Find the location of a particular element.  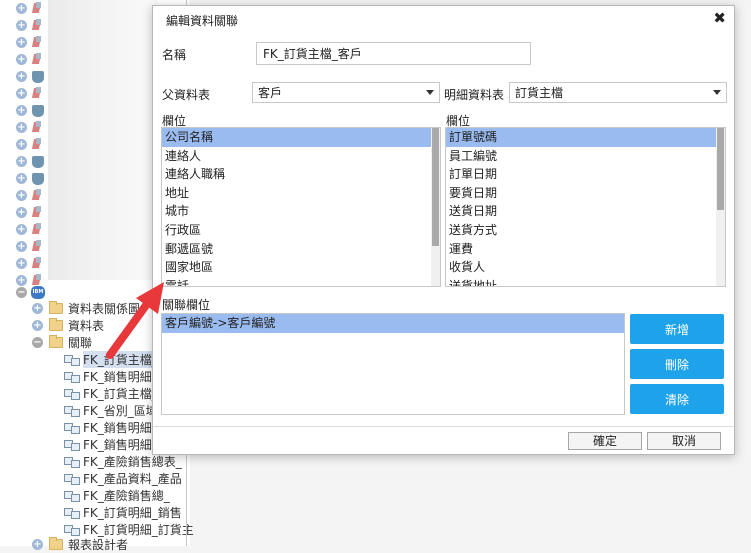

list-item: 連絡人職稱 is located at coordinates (301, 174).